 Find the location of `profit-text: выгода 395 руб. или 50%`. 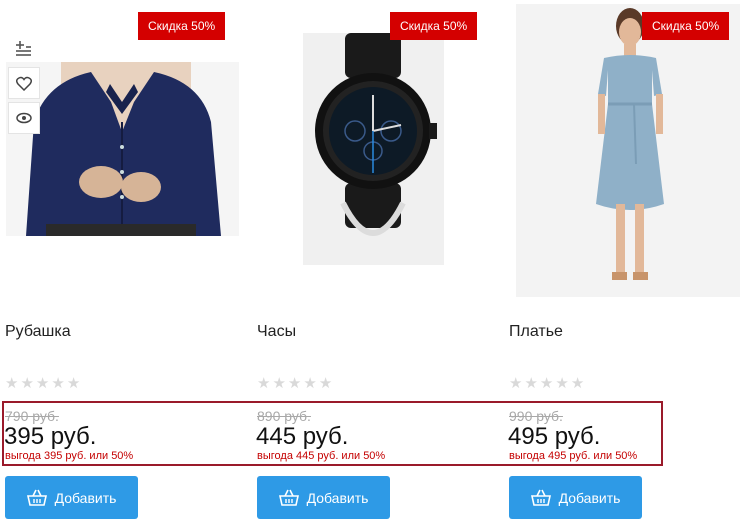

profit-text: выгода 395 руб. или 50% is located at coordinates (69, 456).